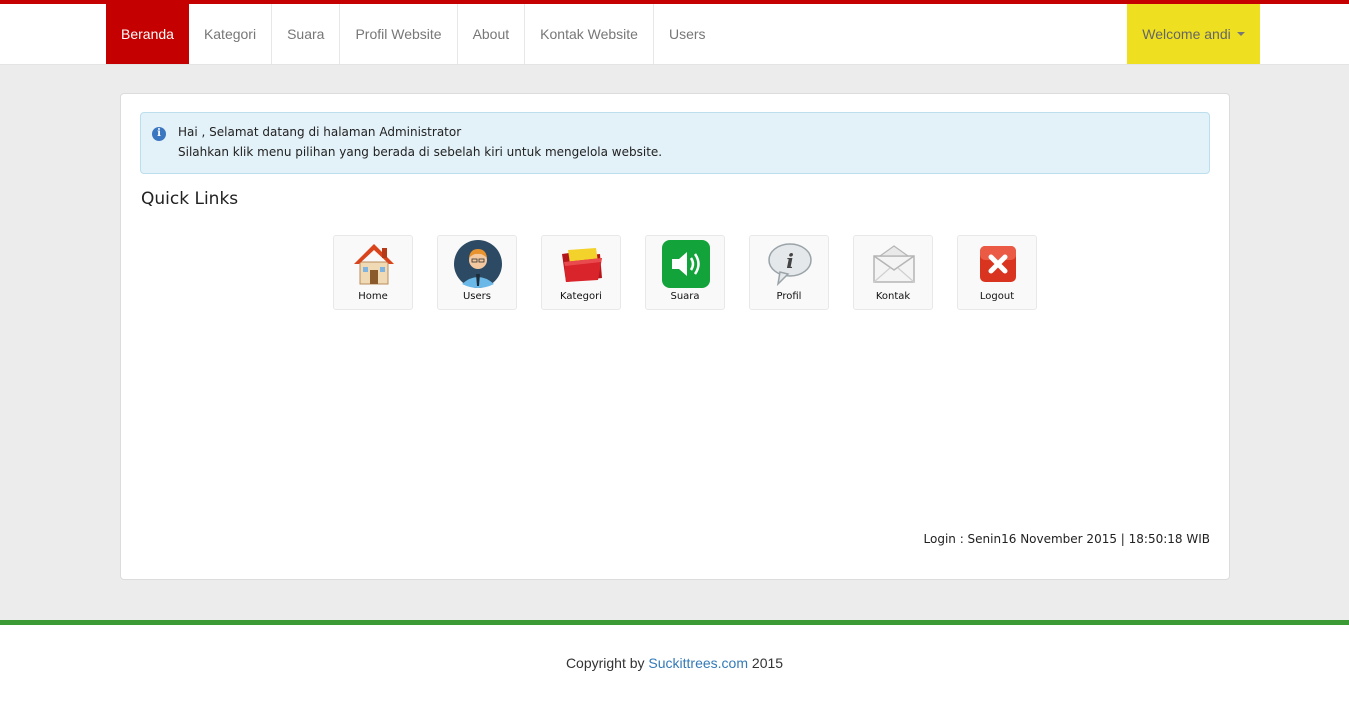  I want to click on svg-text: i, so click(790, 261).